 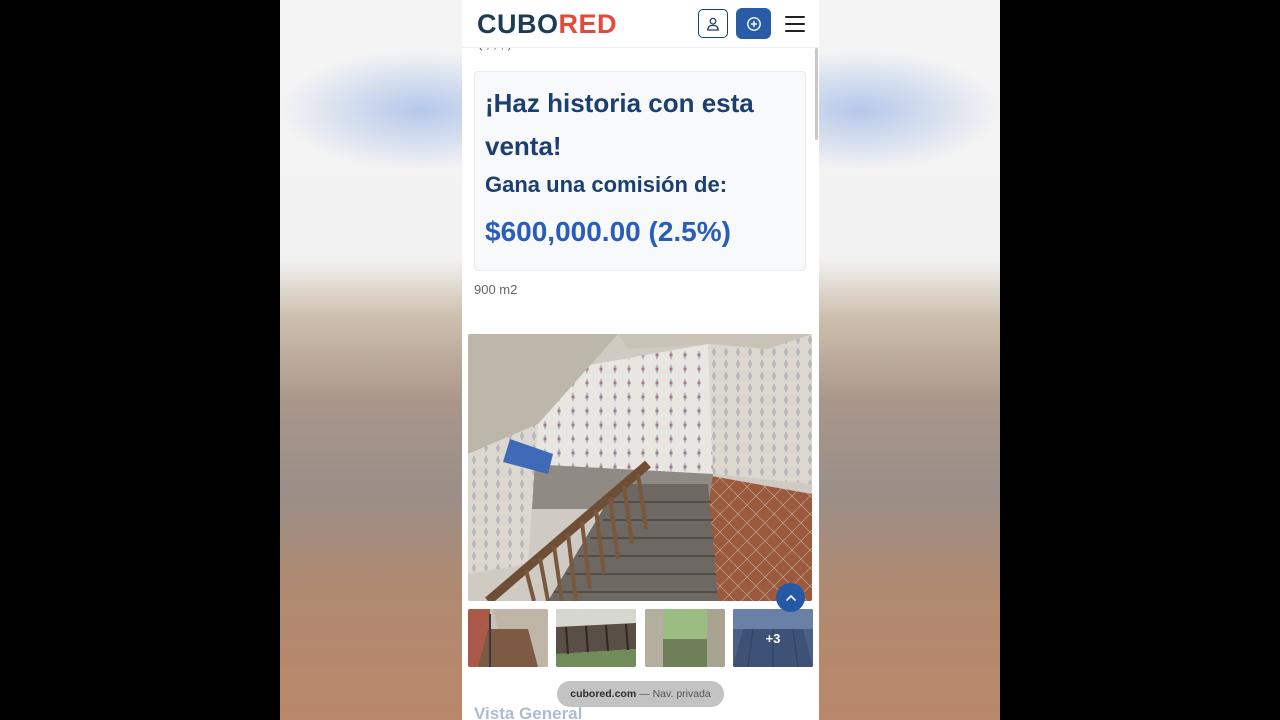 I want to click on chevron-up-icon, so click(x=790, y=597).